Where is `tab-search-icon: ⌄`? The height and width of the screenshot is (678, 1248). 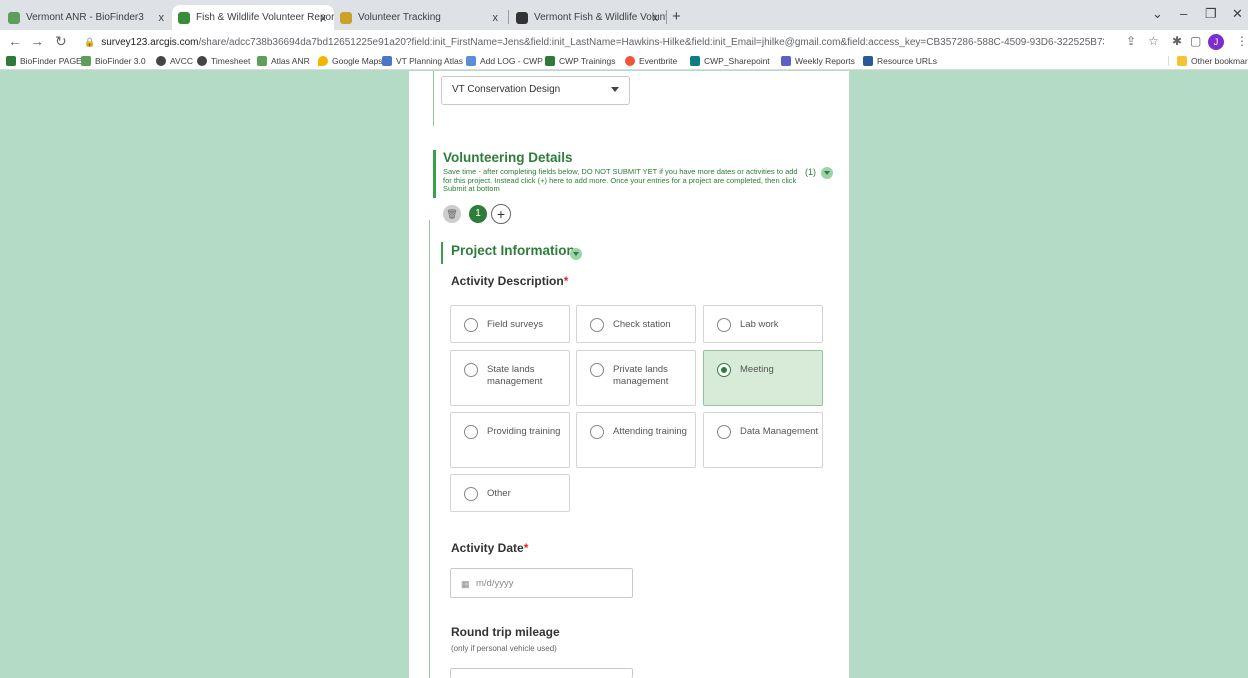
tab-search-icon: ⌄ is located at coordinates (1157, 14).